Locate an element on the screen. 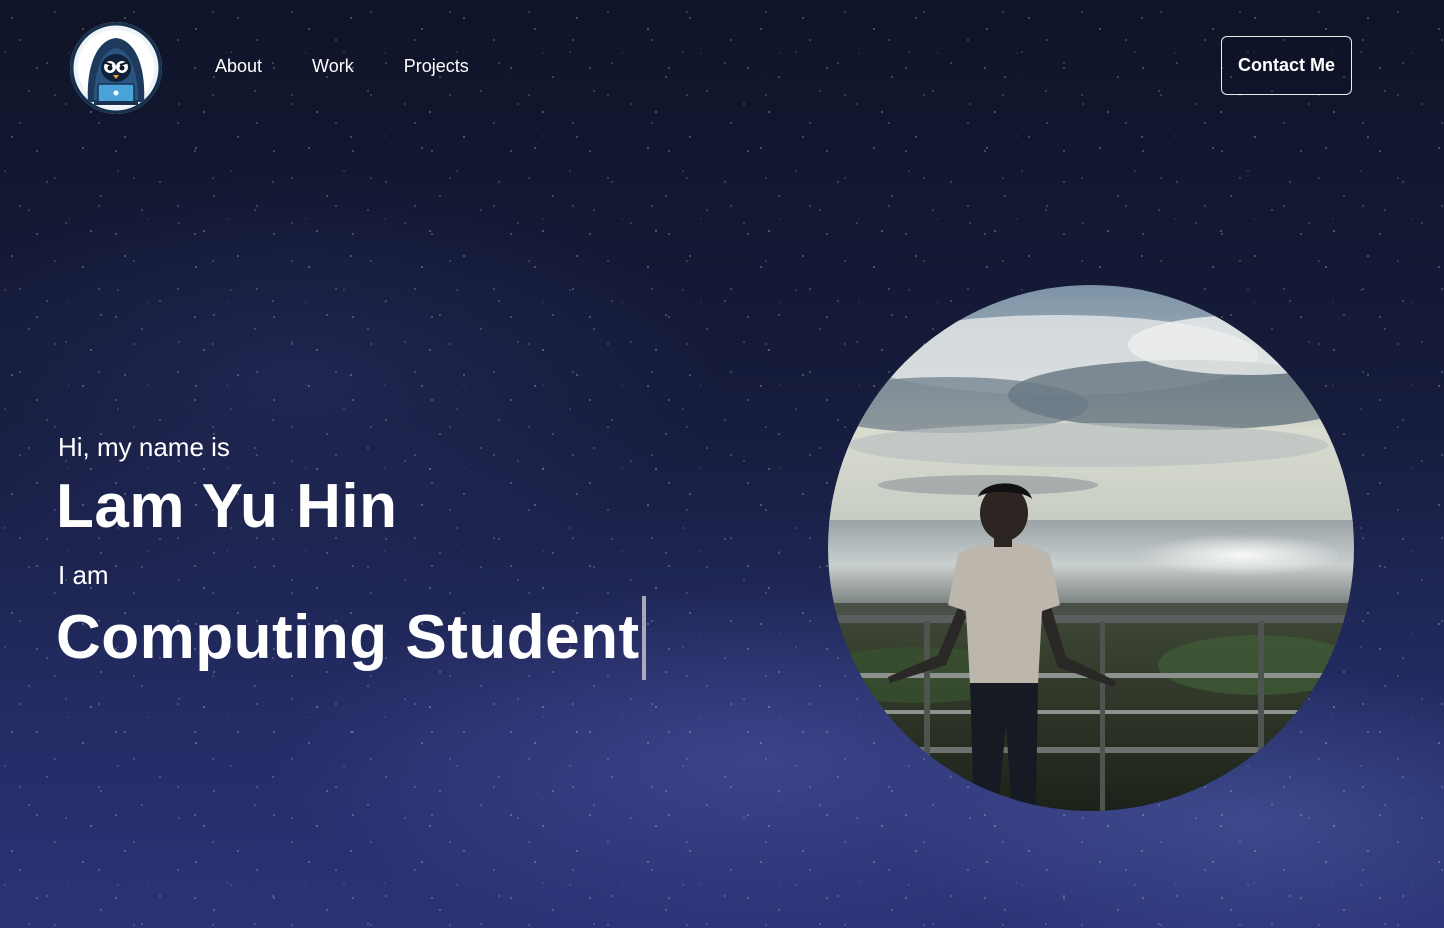 The height and width of the screenshot is (928, 1444). hero-greeting: Hi, my name is is located at coordinates (144, 447).